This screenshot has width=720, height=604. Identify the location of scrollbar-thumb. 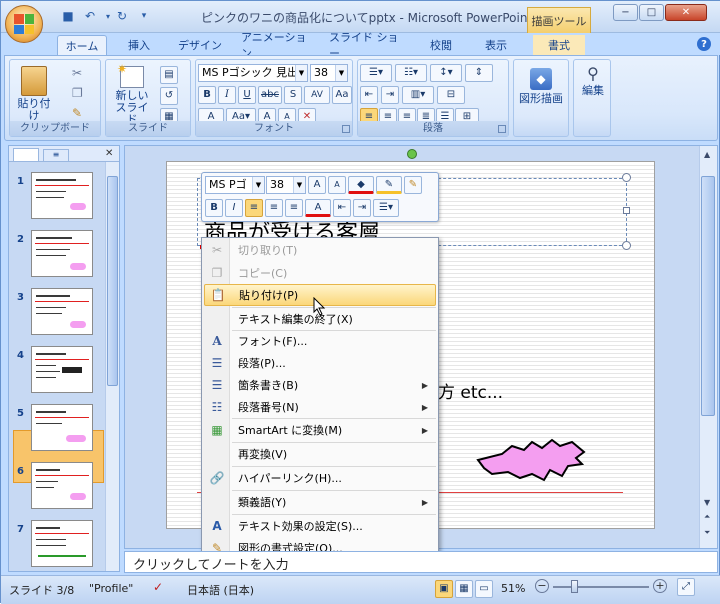
(112, 281).